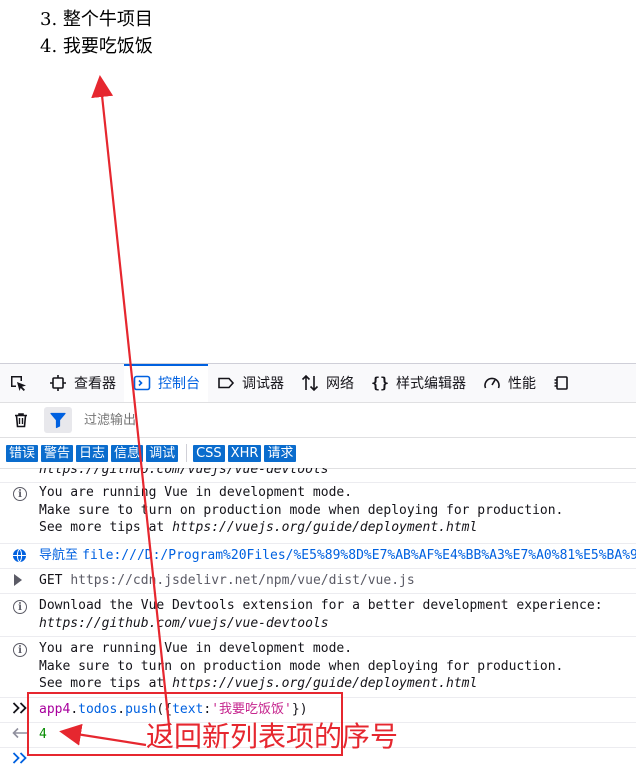 The image size is (636, 768). I want to click on console-toolbar, so click(318, 420).